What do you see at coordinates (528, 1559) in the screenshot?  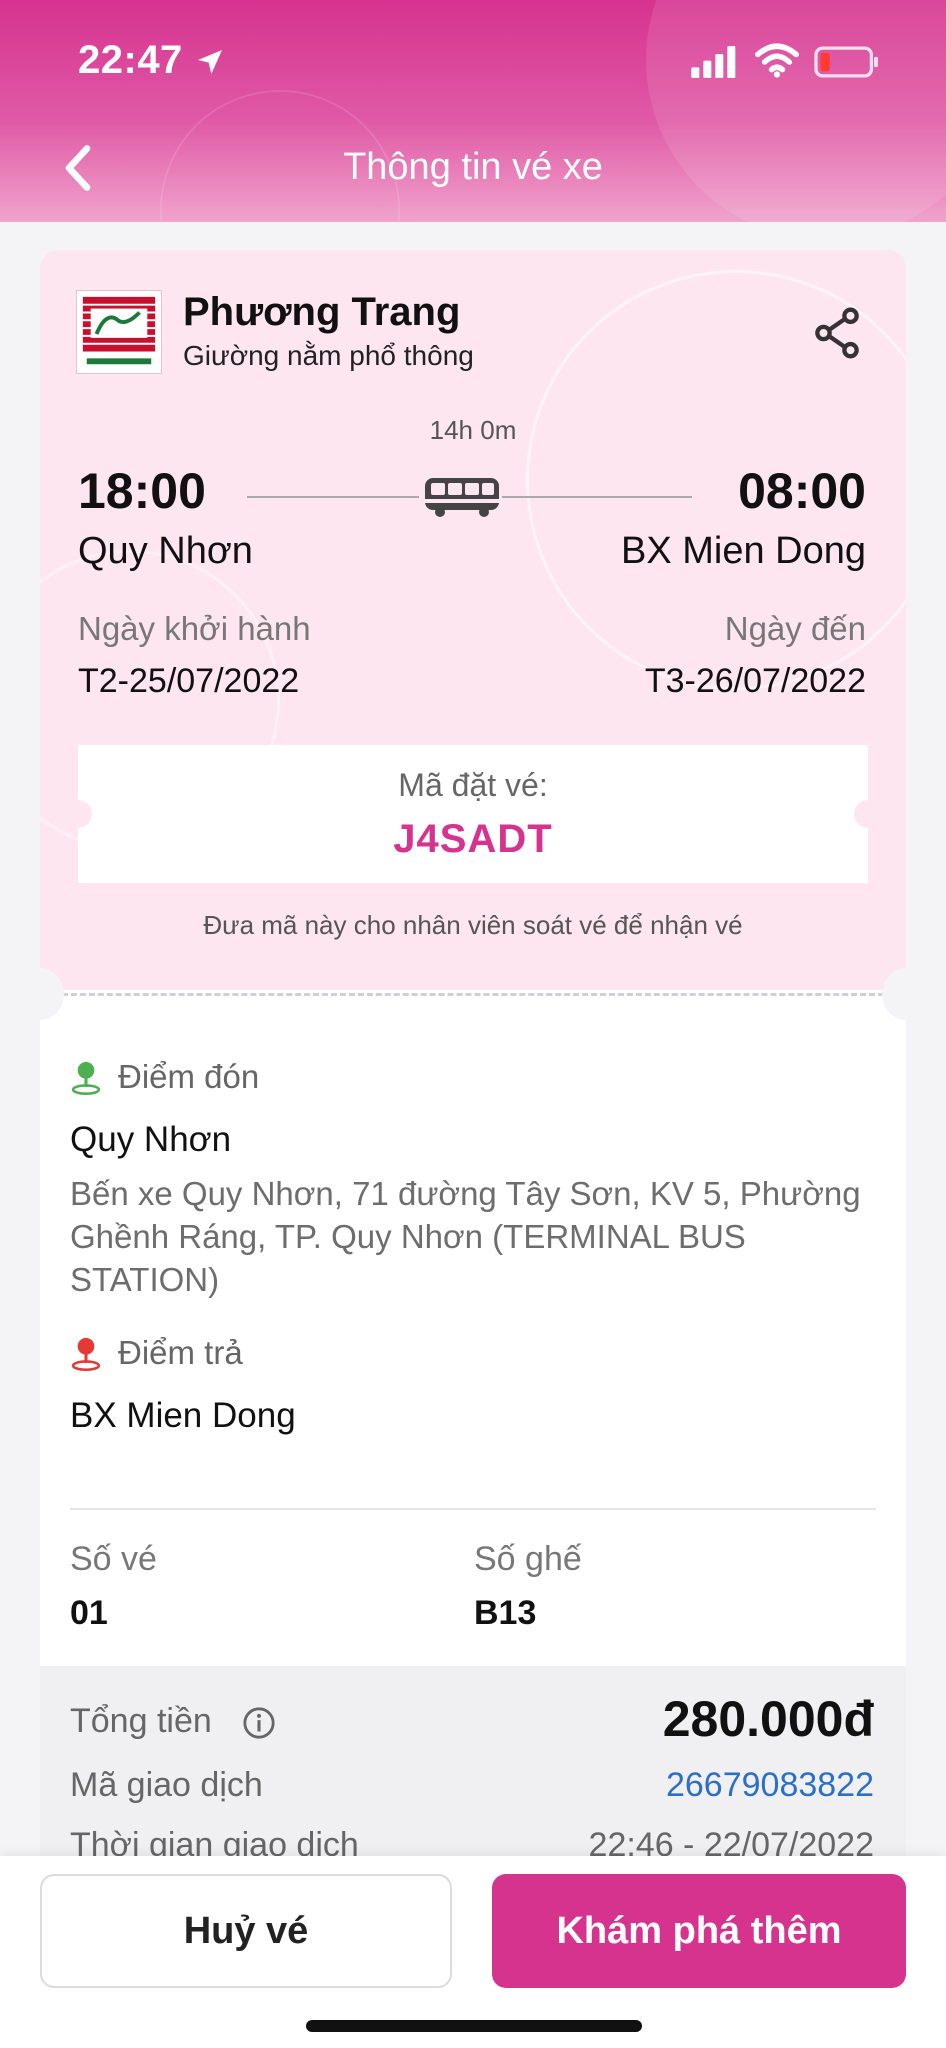 I see `seat-label: Số ghế` at bounding box center [528, 1559].